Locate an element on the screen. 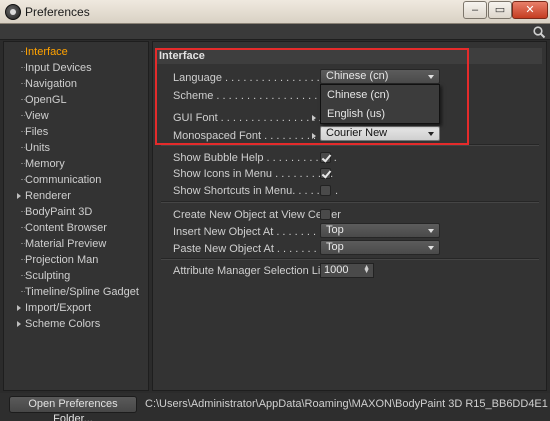 This screenshot has height=421, width=550. sidebar-item-material-preview: Material Preview is located at coordinates (76, 244).